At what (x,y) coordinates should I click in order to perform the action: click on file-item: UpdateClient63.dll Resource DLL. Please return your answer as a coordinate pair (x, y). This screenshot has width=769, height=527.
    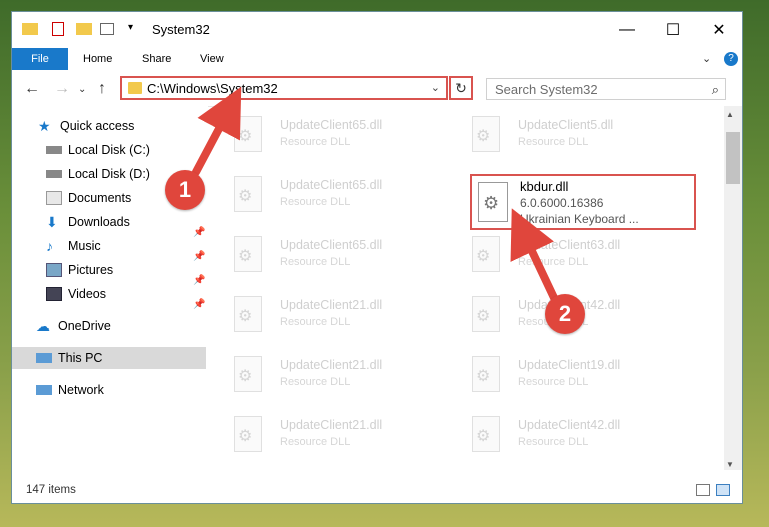
    Looking at the image, I should click on (556, 256).